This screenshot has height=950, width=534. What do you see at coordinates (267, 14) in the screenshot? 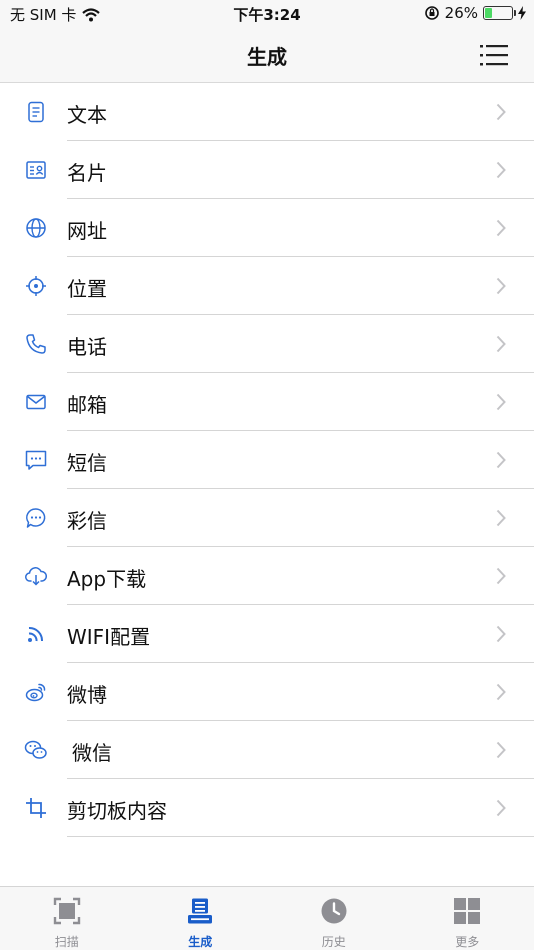
I see `status-bar: 无 SIM 卡 下午3:24 26%` at bounding box center [267, 14].